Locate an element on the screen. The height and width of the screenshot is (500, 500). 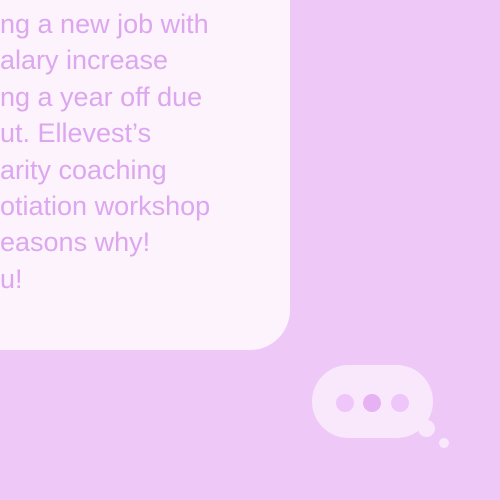
thought-tail-large is located at coordinates (426, 428).